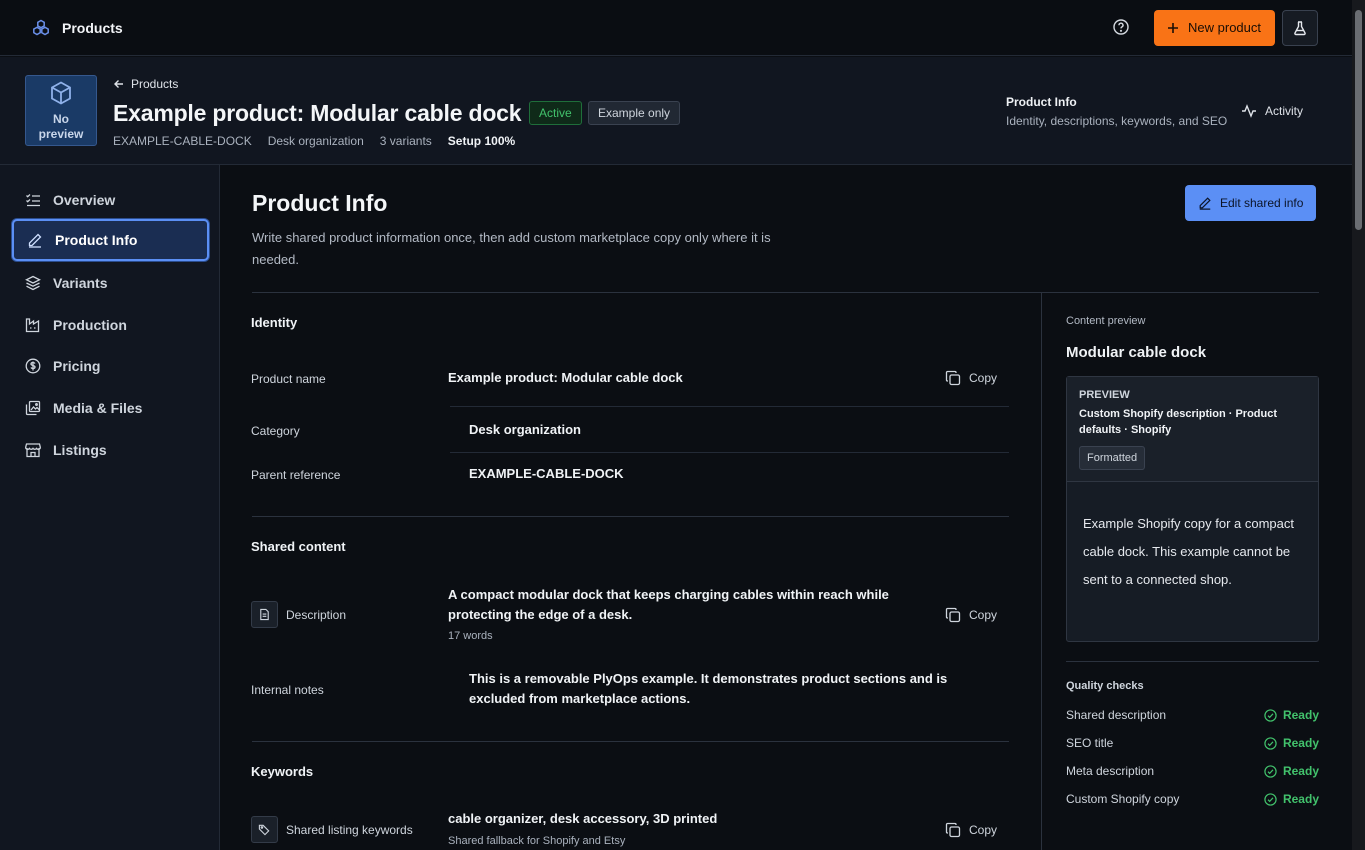  Describe the element at coordinates (1284, 111) in the screenshot. I see `activity-label: Activity` at that location.